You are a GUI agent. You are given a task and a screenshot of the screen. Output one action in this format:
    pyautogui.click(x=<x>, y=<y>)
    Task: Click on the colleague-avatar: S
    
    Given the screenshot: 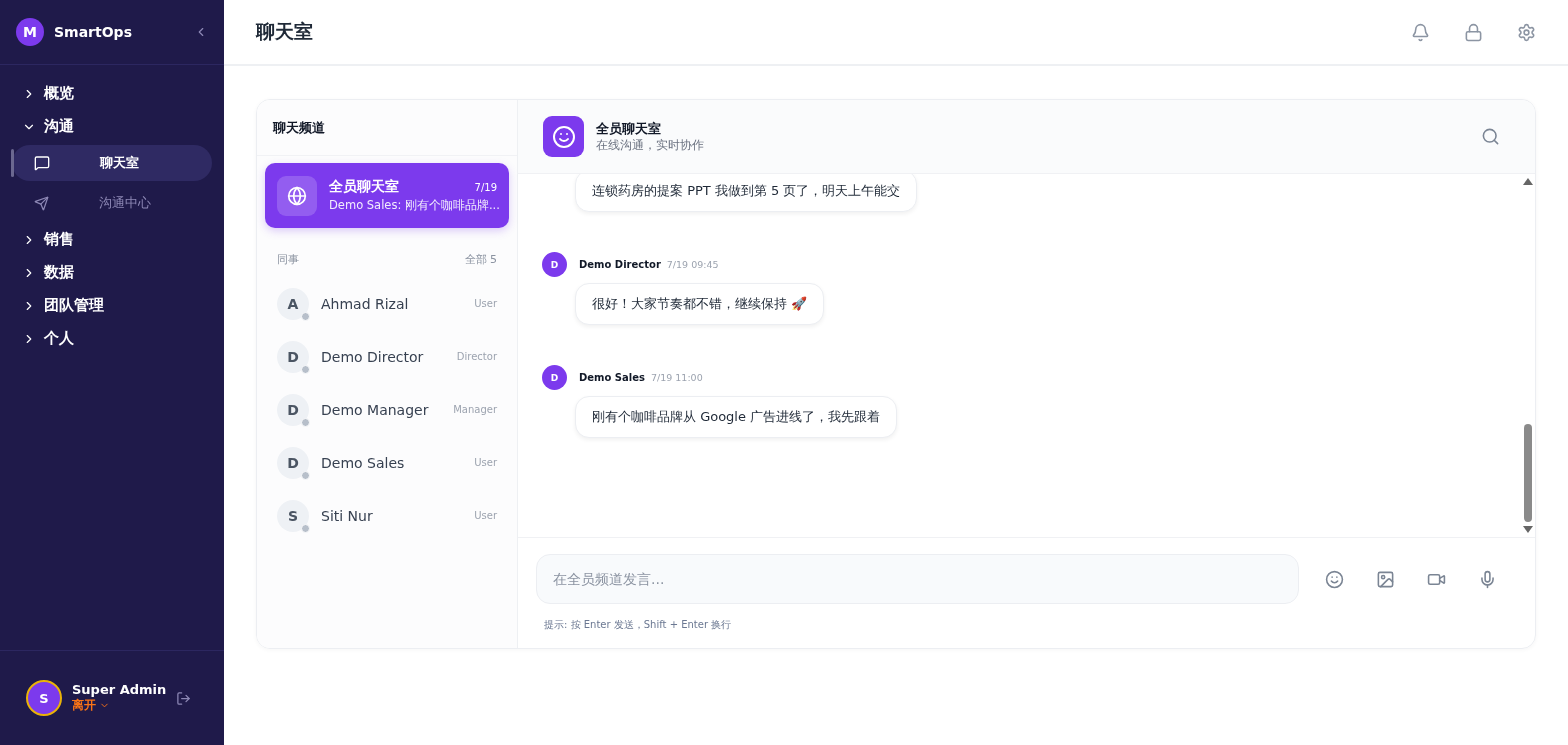 What is the action you would take?
    pyautogui.click(x=293, y=515)
    